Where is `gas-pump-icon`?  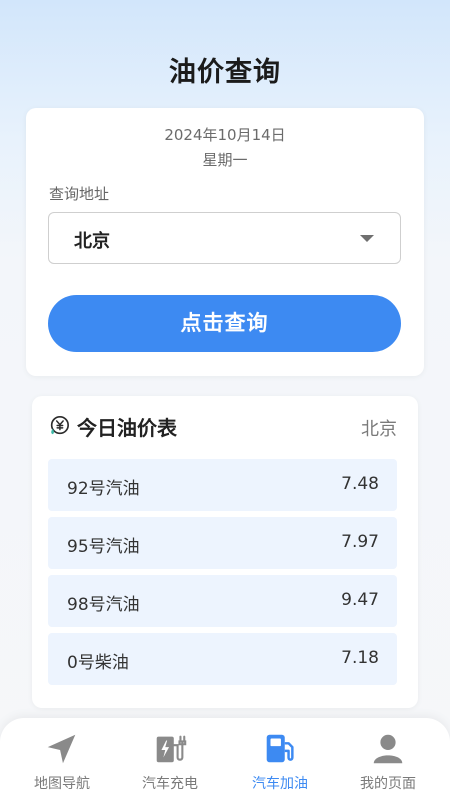
gas-pump-icon is located at coordinates (280, 748).